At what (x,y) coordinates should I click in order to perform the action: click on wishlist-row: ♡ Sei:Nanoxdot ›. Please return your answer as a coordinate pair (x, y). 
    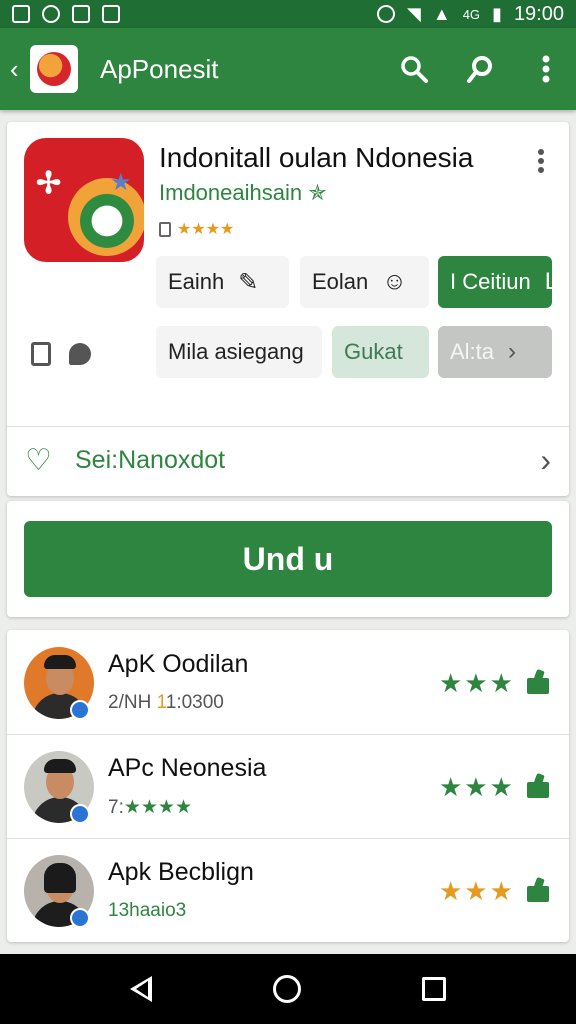
    Looking at the image, I should click on (288, 460).